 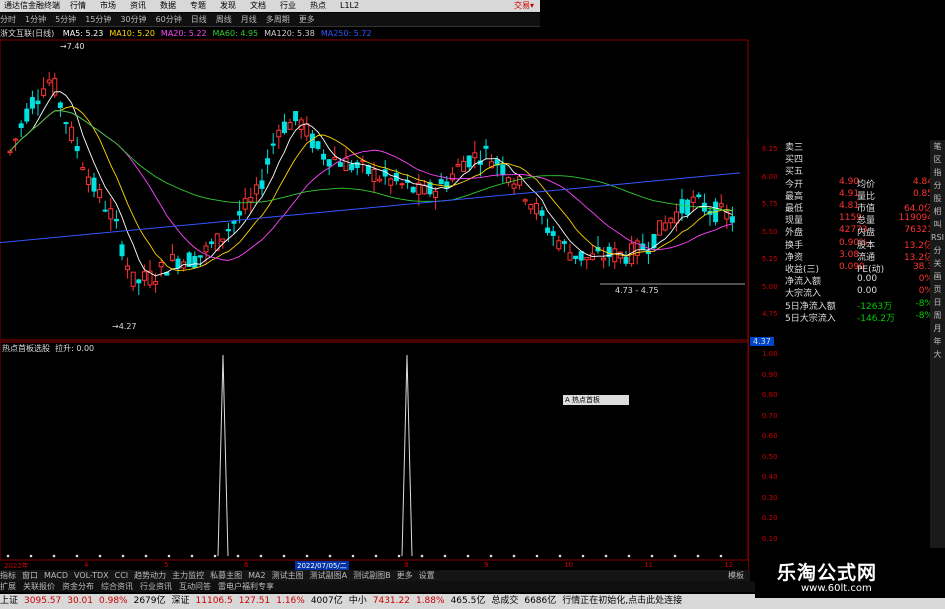 I want to click on indicator-tab: VOL-TDX, so click(x=91, y=575).